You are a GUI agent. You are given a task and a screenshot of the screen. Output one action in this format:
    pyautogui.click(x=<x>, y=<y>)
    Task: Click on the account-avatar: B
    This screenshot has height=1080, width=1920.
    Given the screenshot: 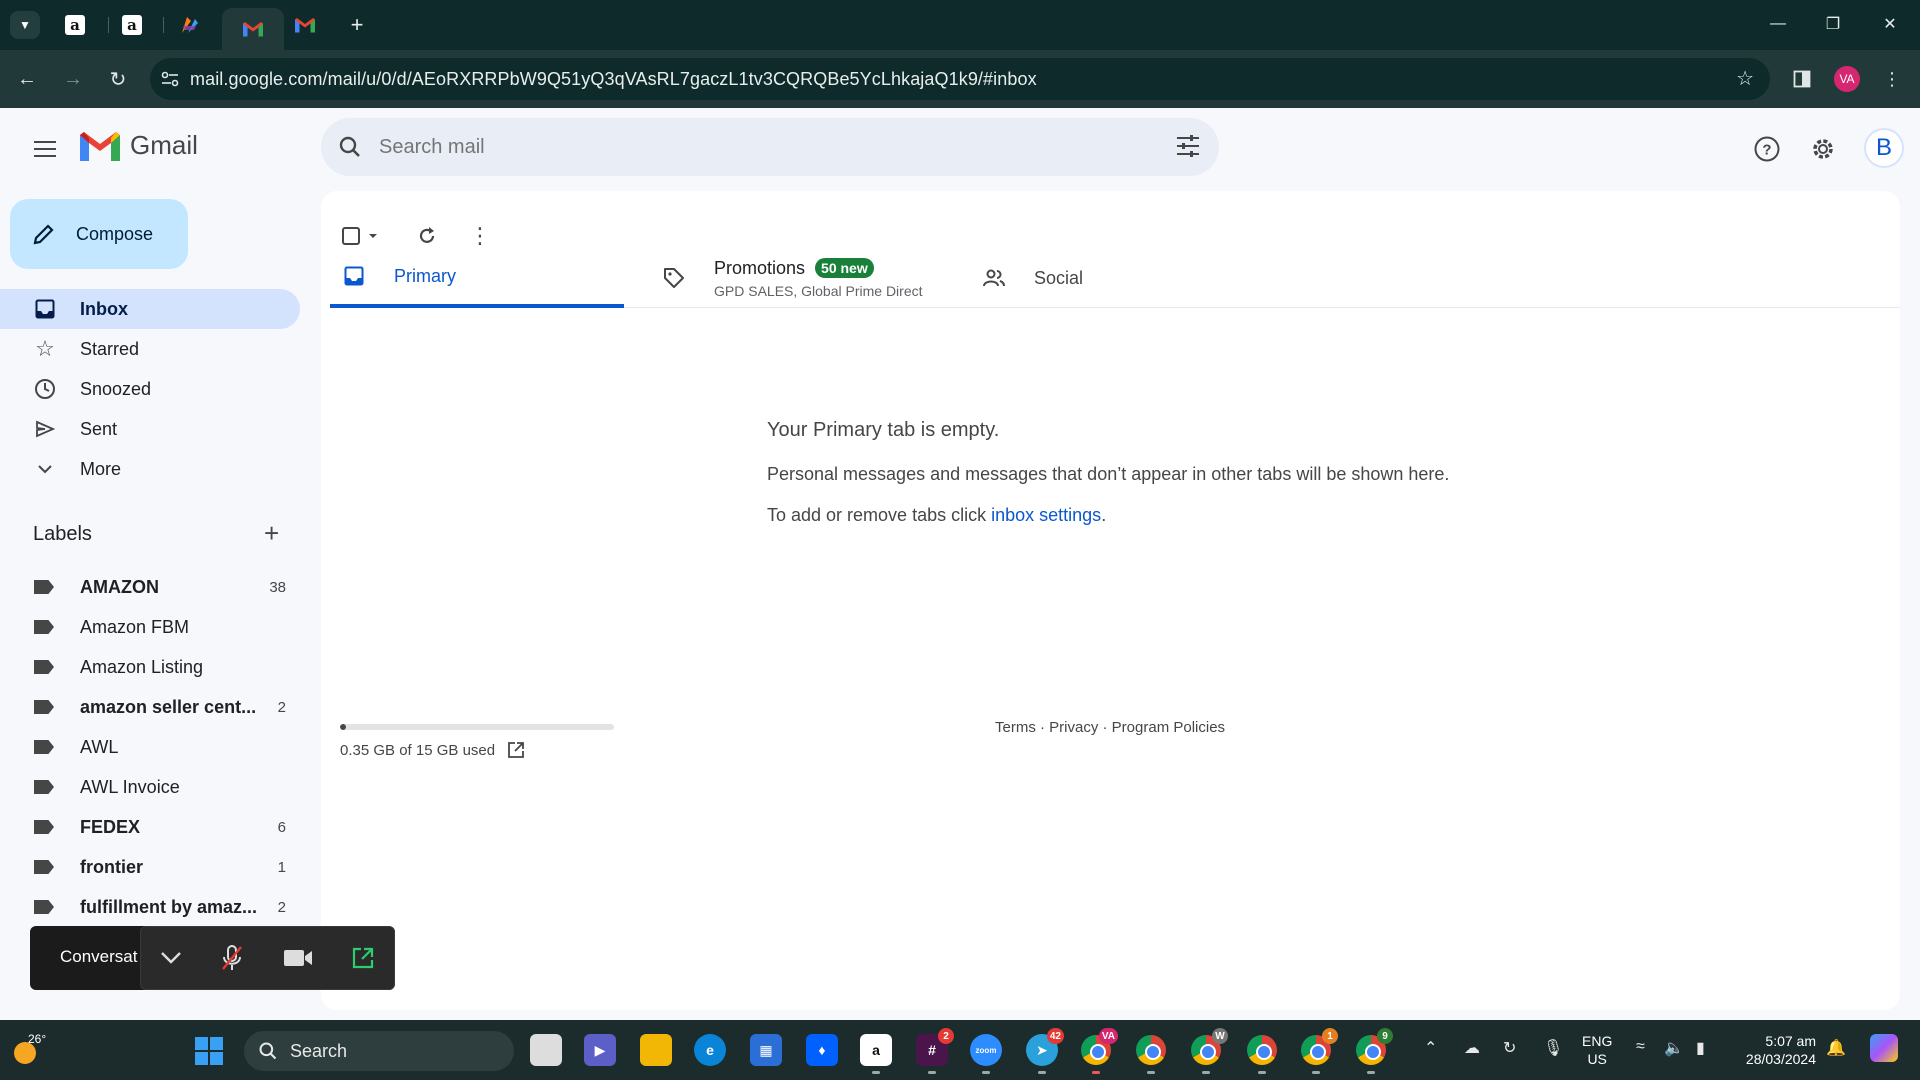 What is the action you would take?
    pyautogui.click(x=1884, y=148)
    